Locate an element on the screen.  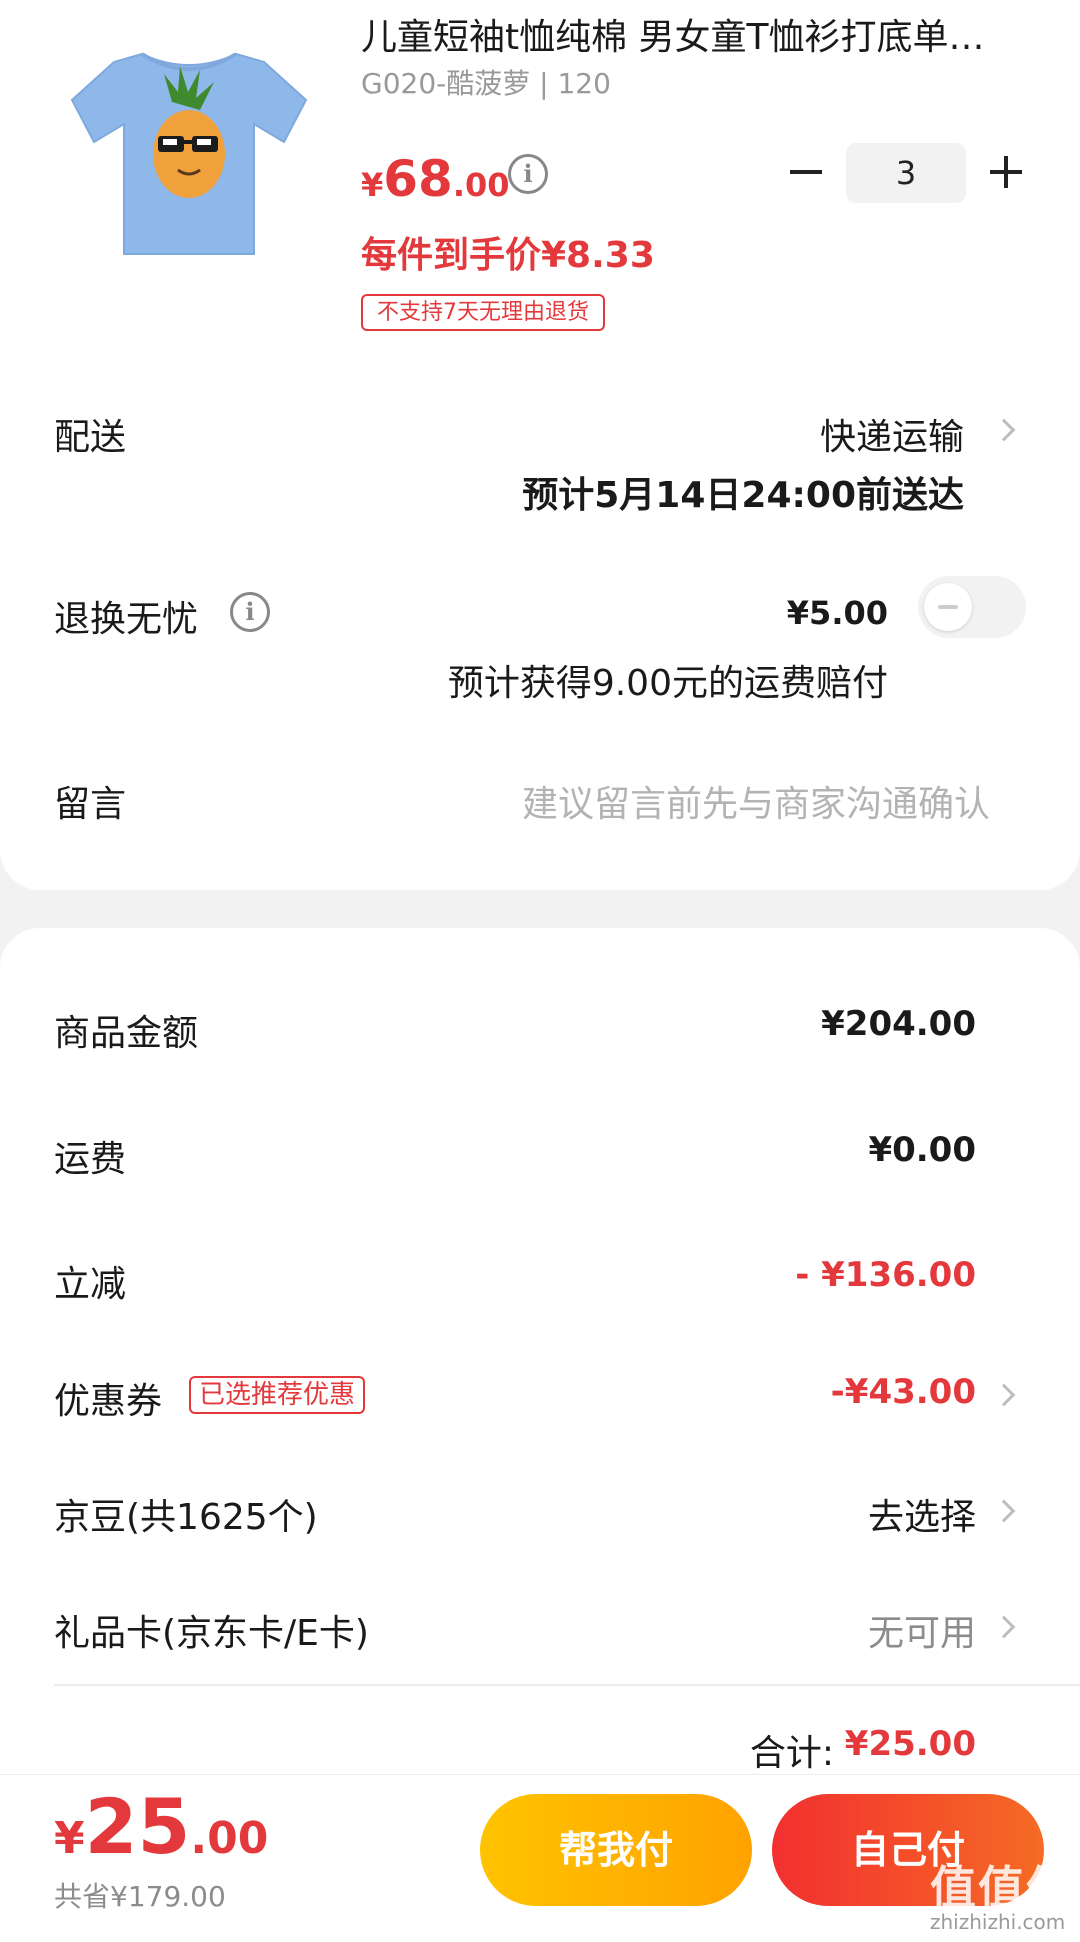
saved-amount: 共省¥179.00 is located at coordinates (140, 1896).